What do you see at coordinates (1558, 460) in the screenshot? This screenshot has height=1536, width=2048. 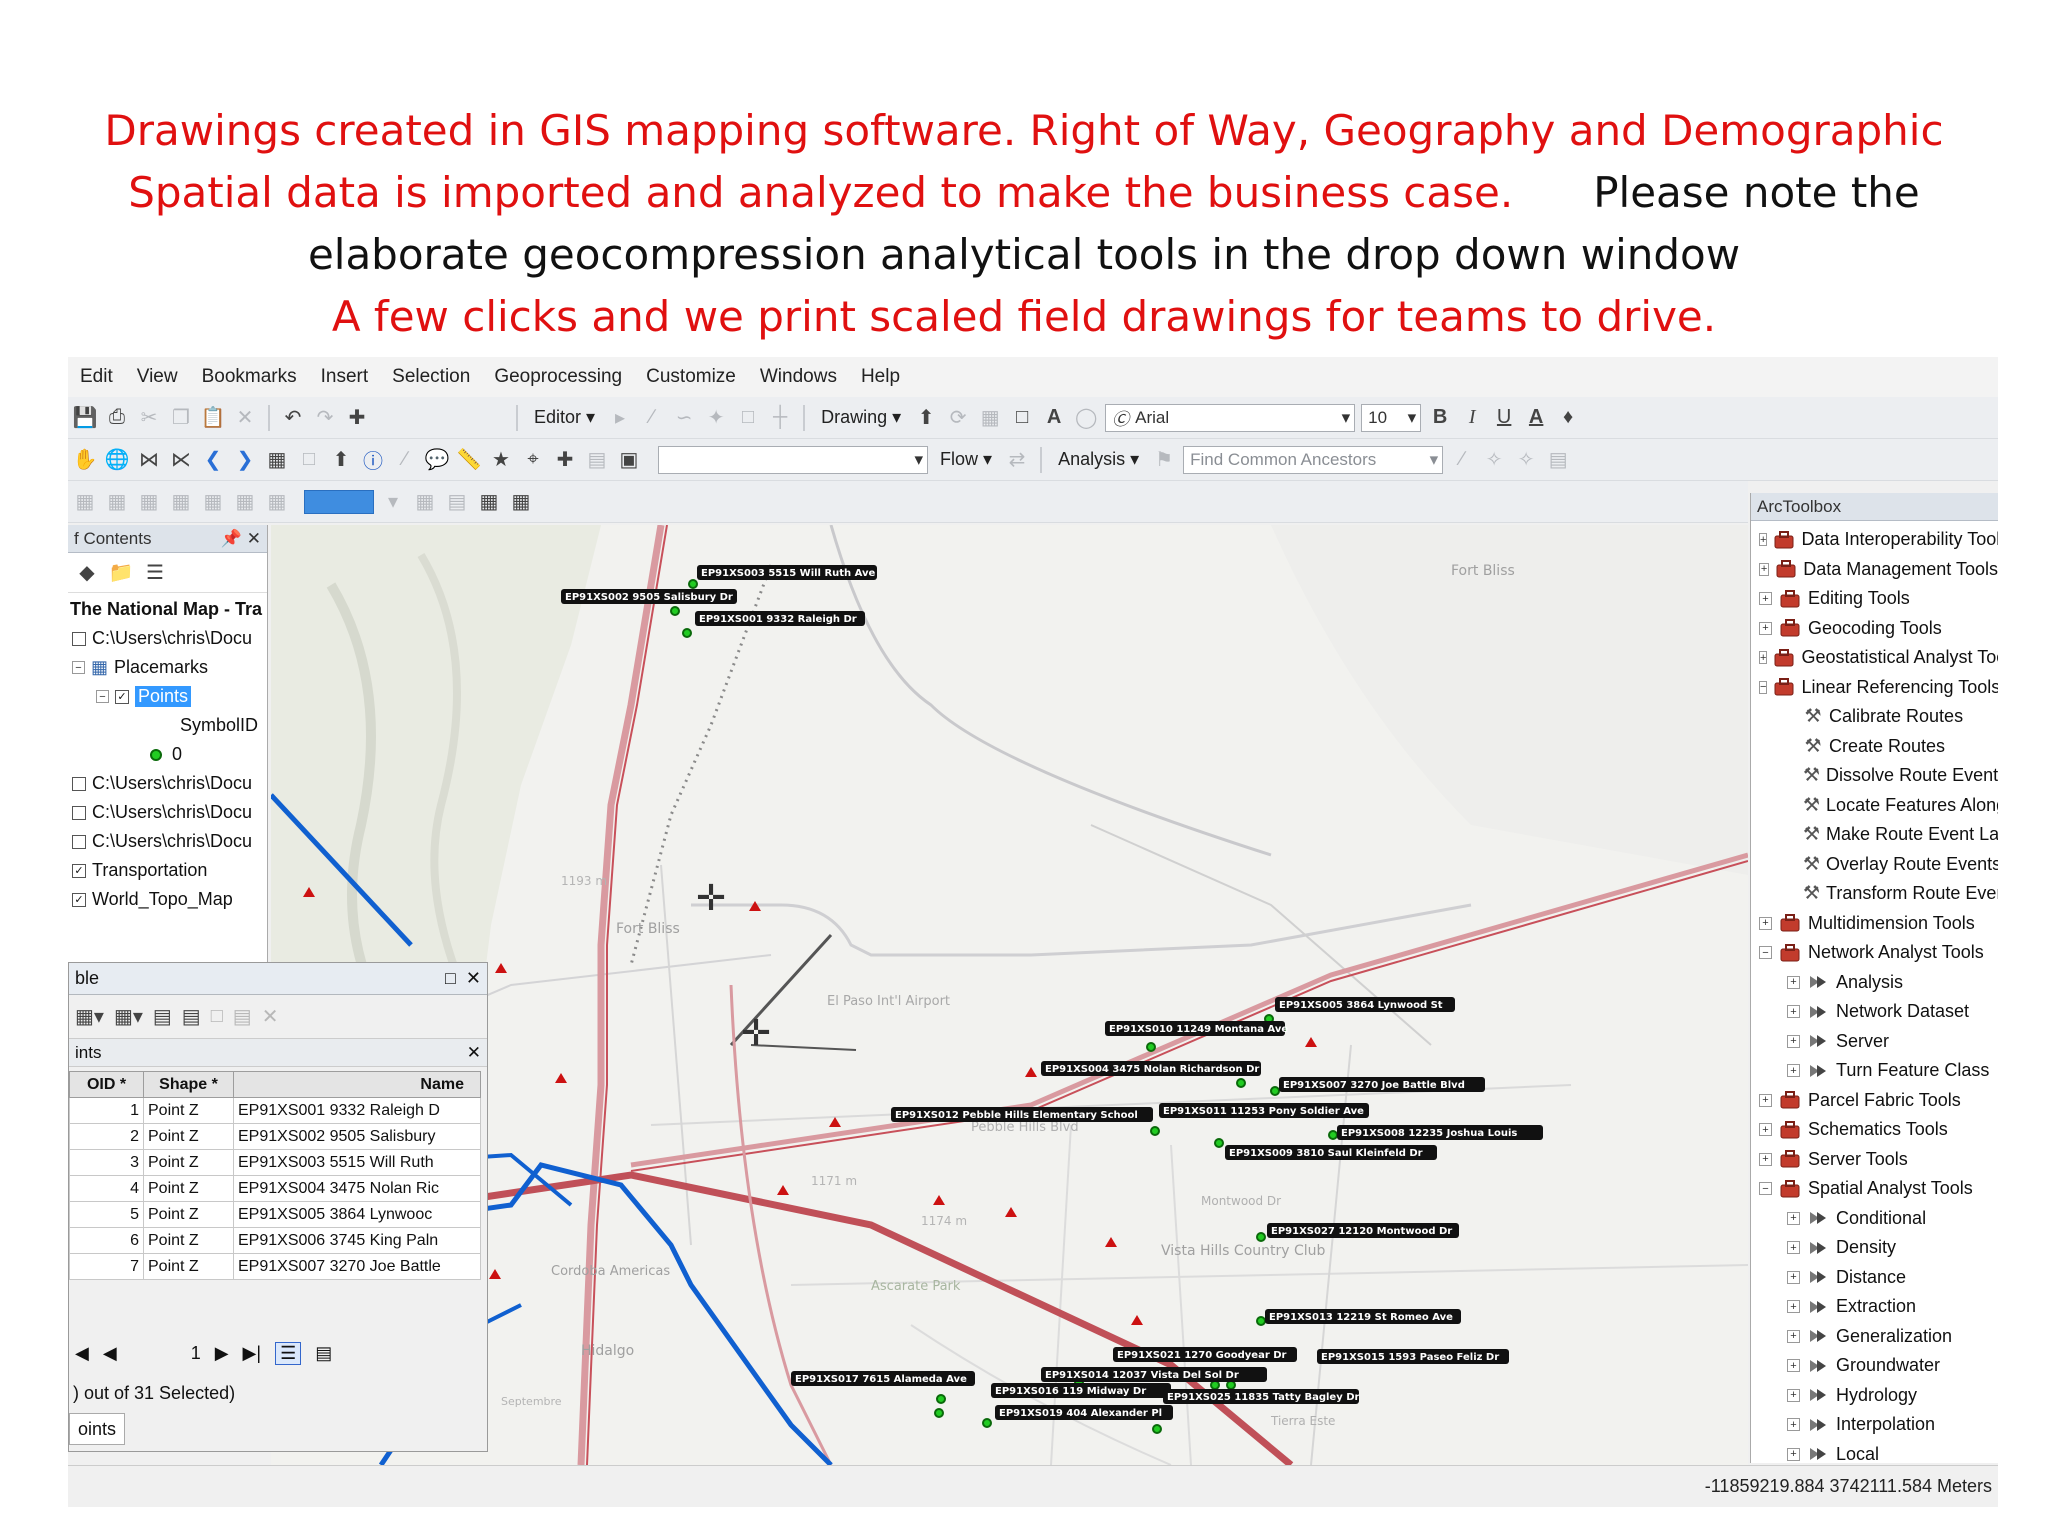 I see `network-tool-3-icon: ▤` at bounding box center [1558, 460].